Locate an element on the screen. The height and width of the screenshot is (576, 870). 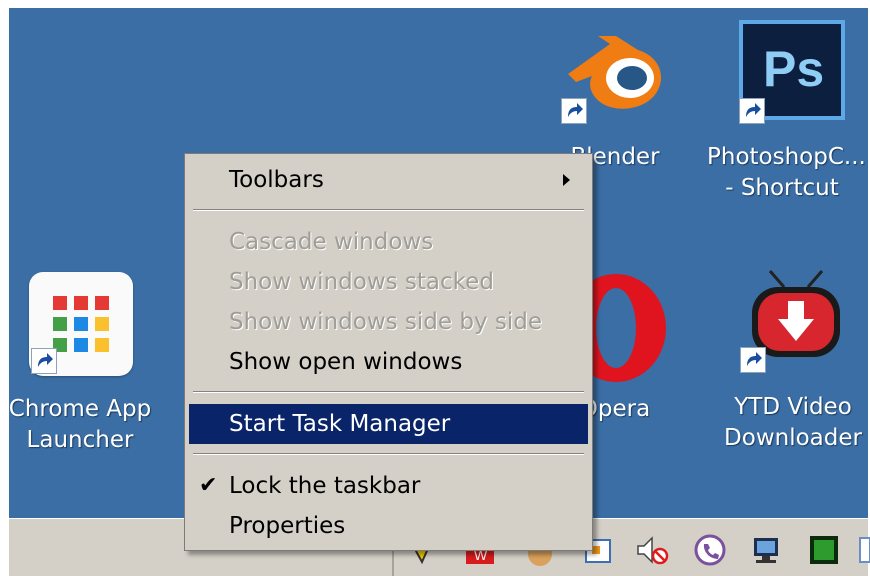
checkmark-icon: ✔ is located at coordinates (208, 485).